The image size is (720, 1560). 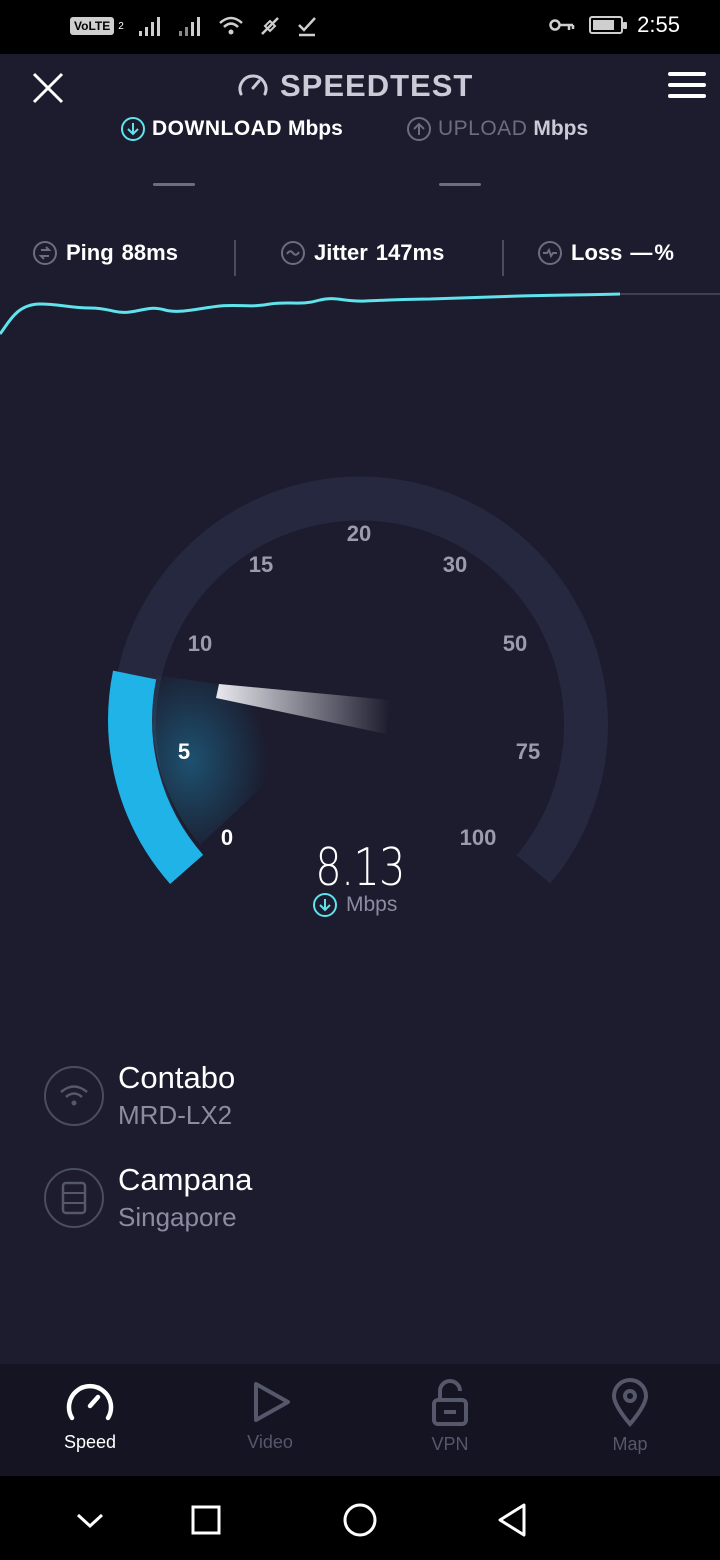 What do you see at coordinates (177, 1217) in the screenshot?
I see `server-location: Singapore` at bounding box center [177, 1217].